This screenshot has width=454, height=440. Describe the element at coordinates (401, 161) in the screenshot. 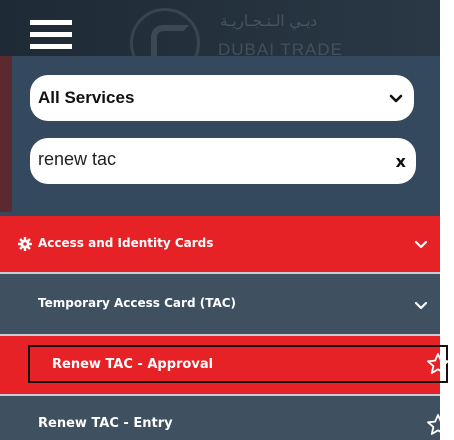

I see `clear-search-button: x` at that location.